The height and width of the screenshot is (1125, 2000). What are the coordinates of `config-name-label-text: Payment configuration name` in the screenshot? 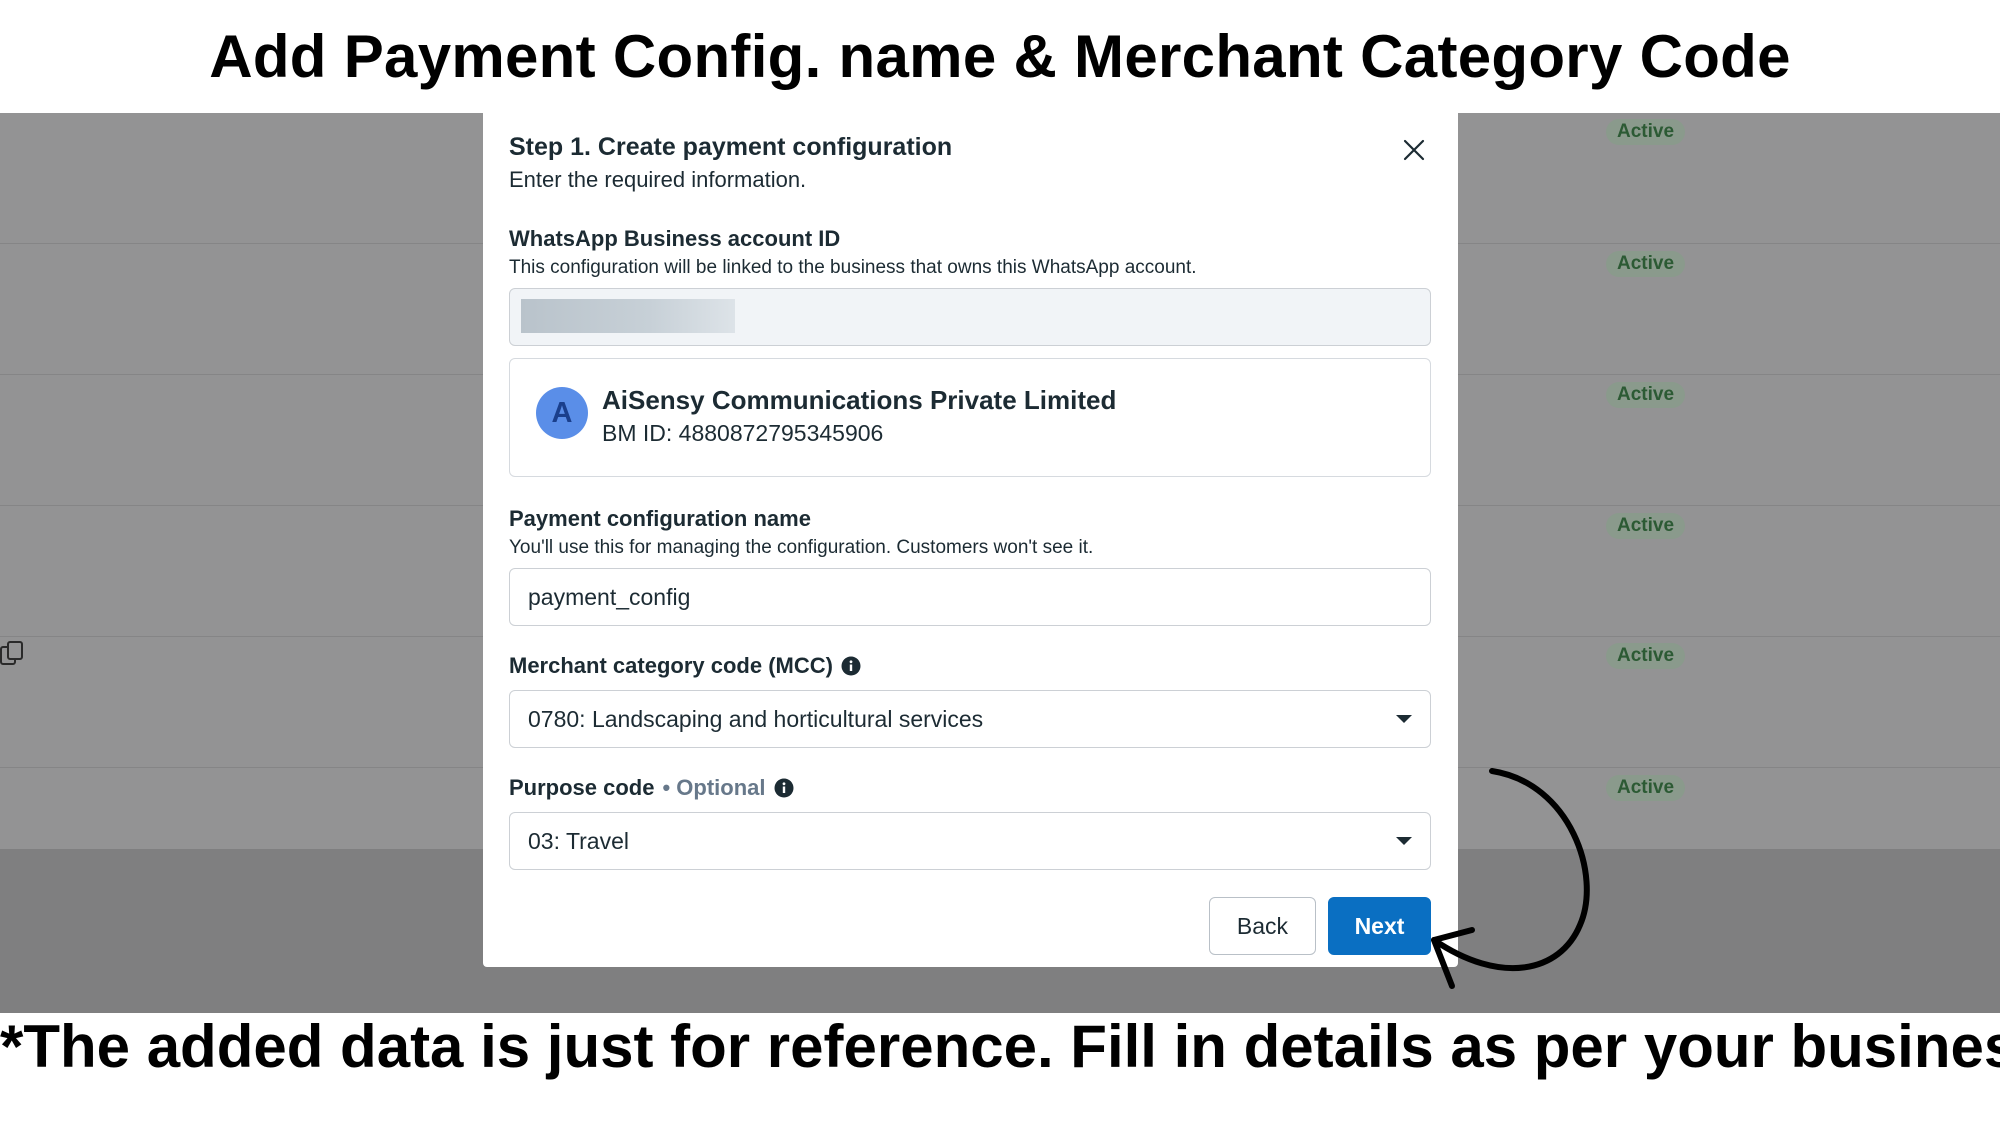 It's located at (660, 518).